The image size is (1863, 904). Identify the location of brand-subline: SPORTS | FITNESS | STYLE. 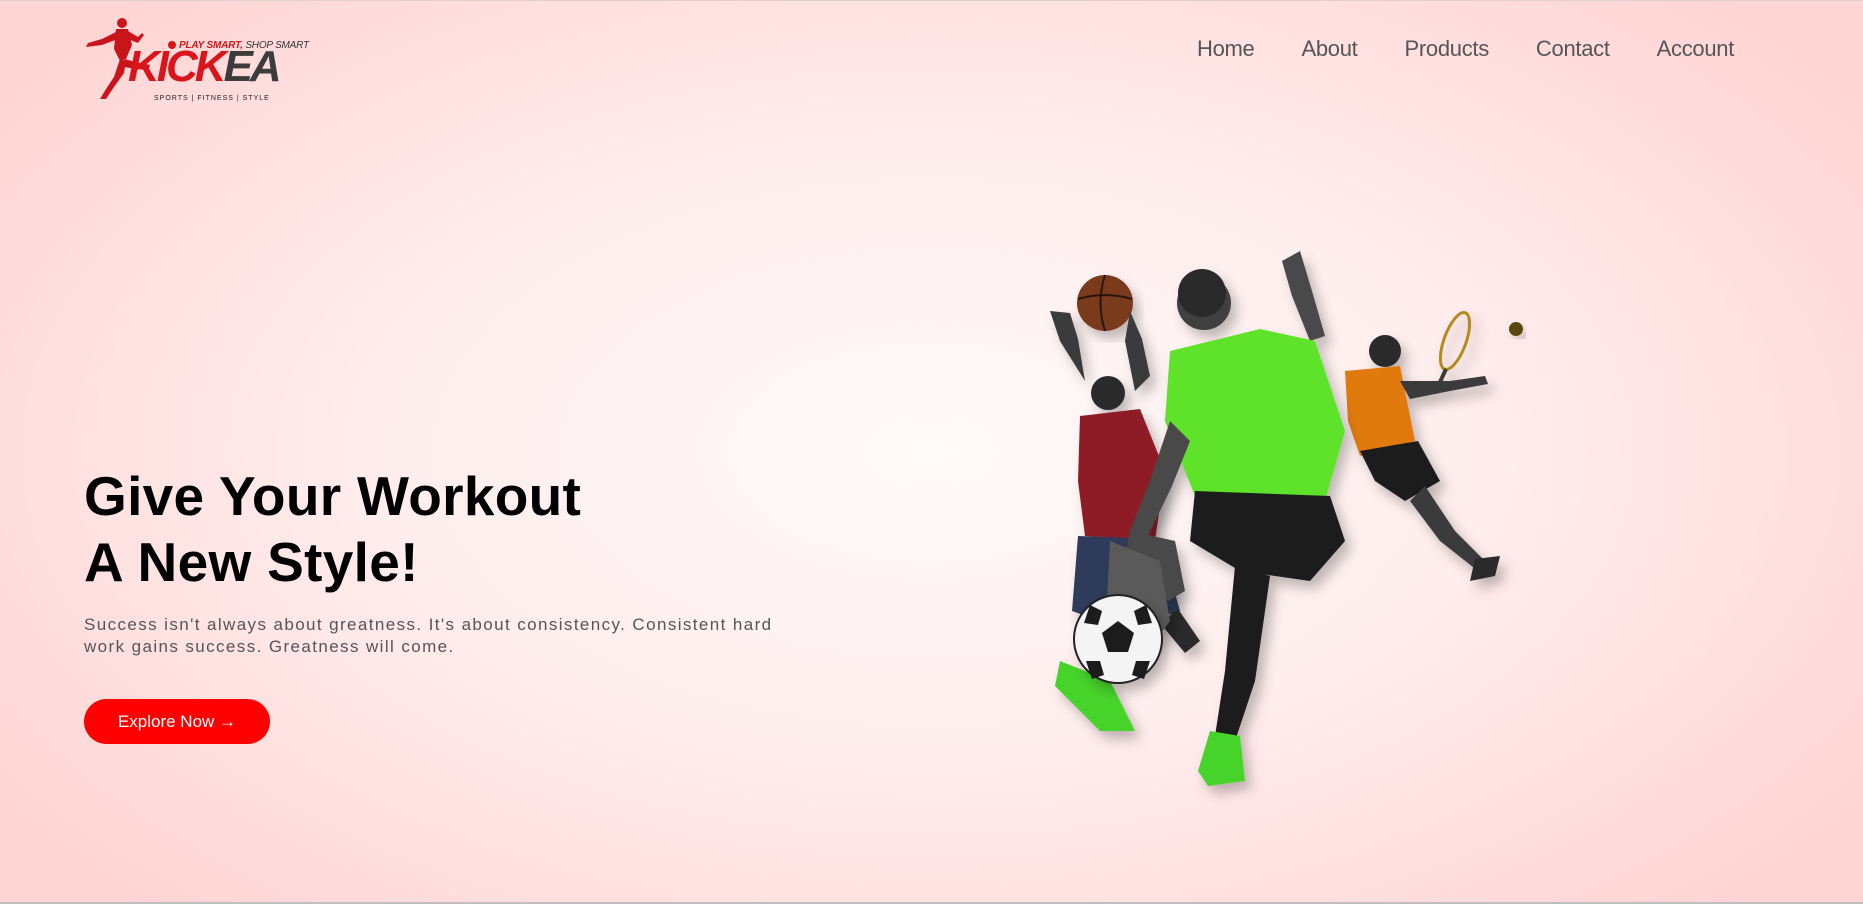
(212, 98).